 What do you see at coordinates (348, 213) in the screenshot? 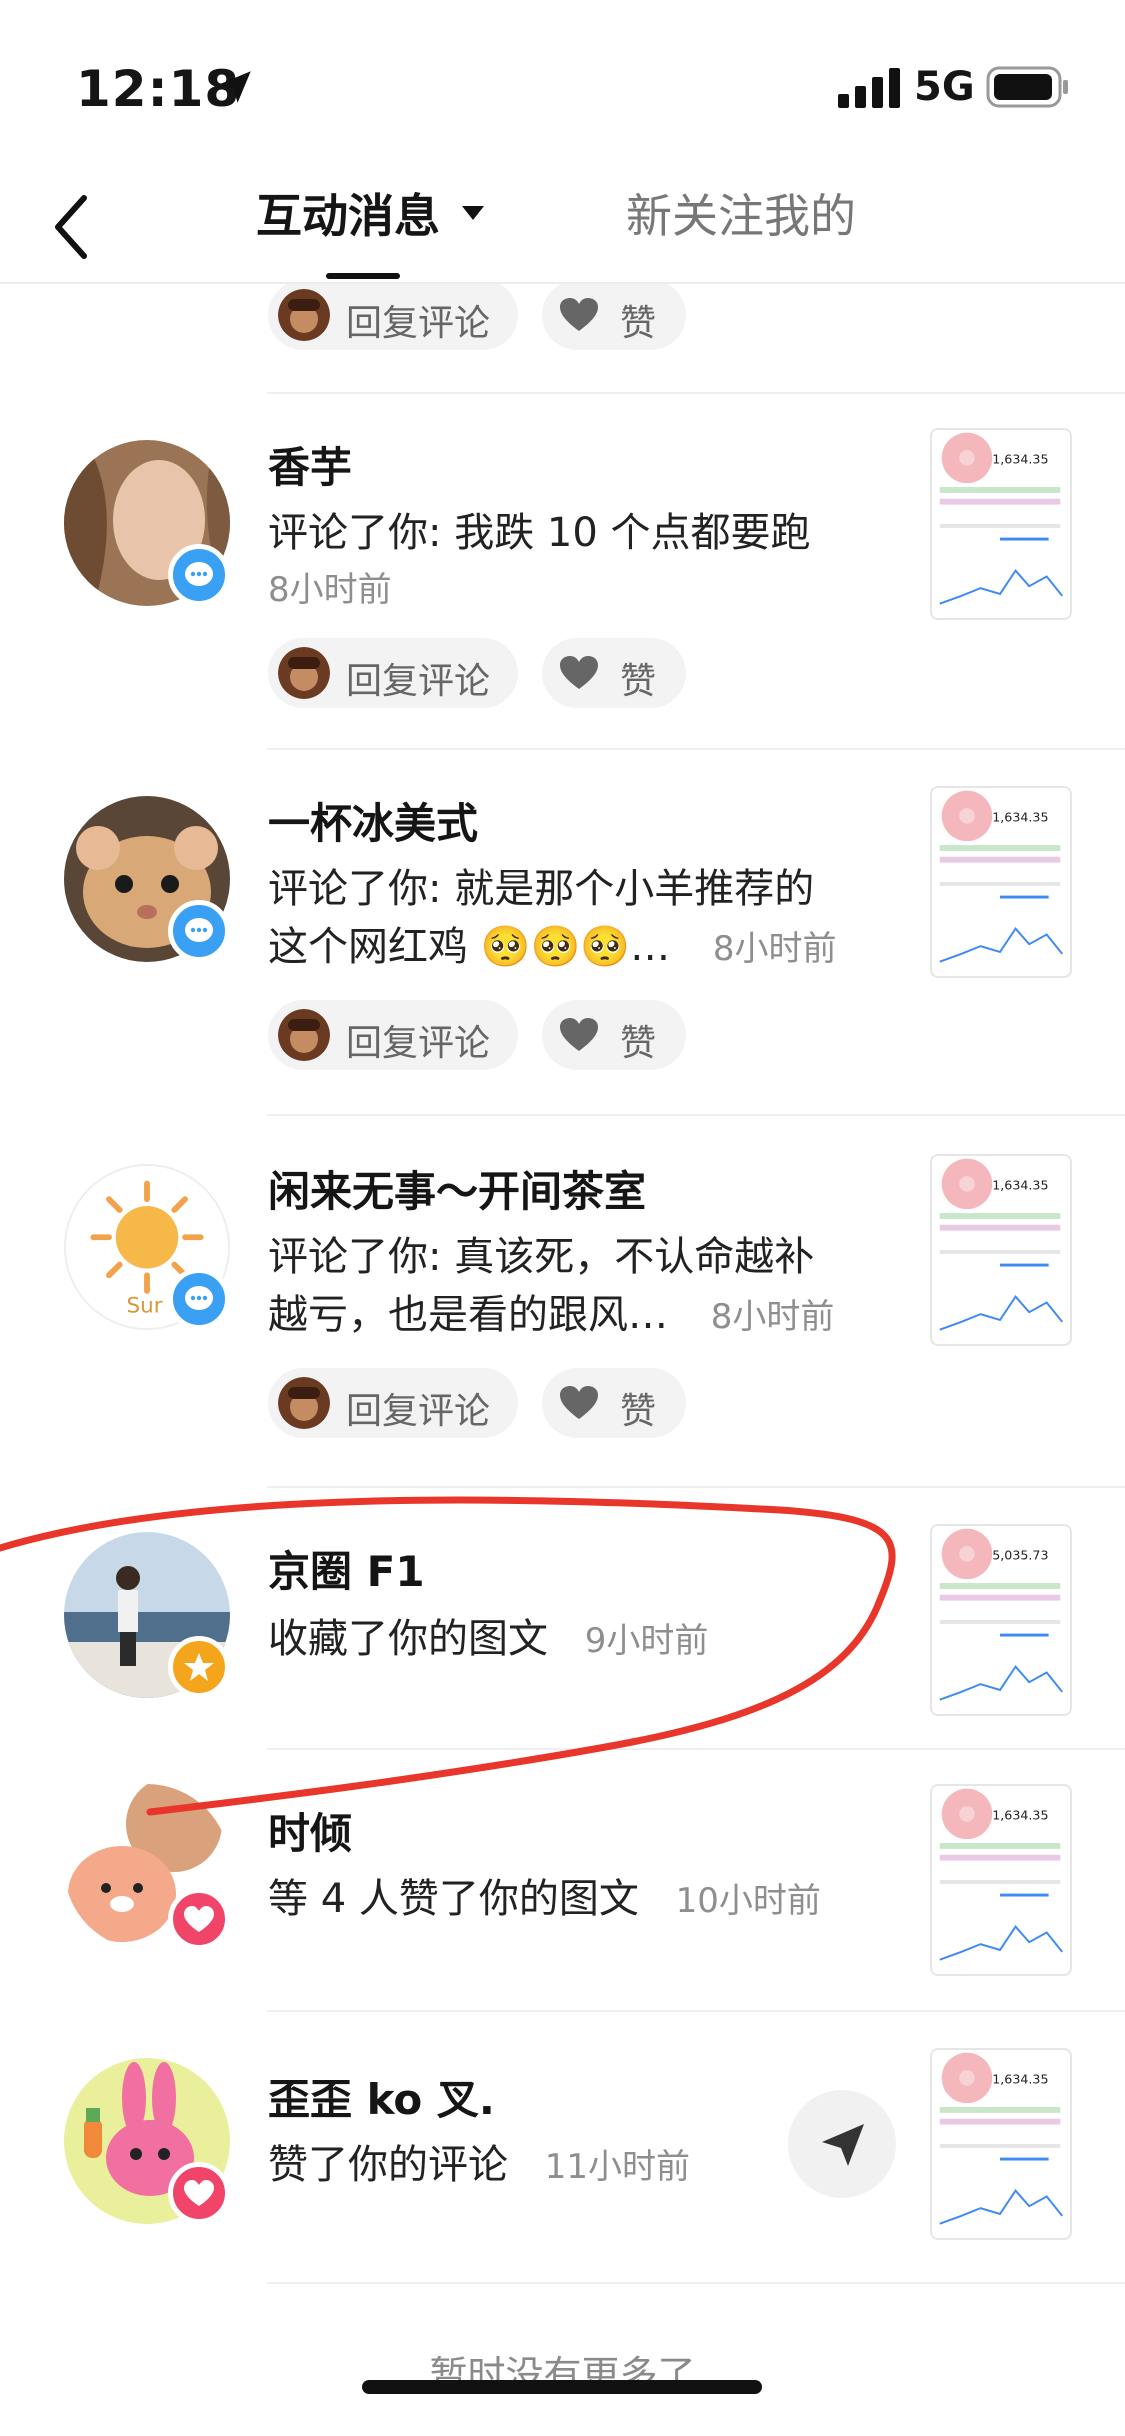
I see `tab-interactions: 互动消息` at bounding box center [348, 213].